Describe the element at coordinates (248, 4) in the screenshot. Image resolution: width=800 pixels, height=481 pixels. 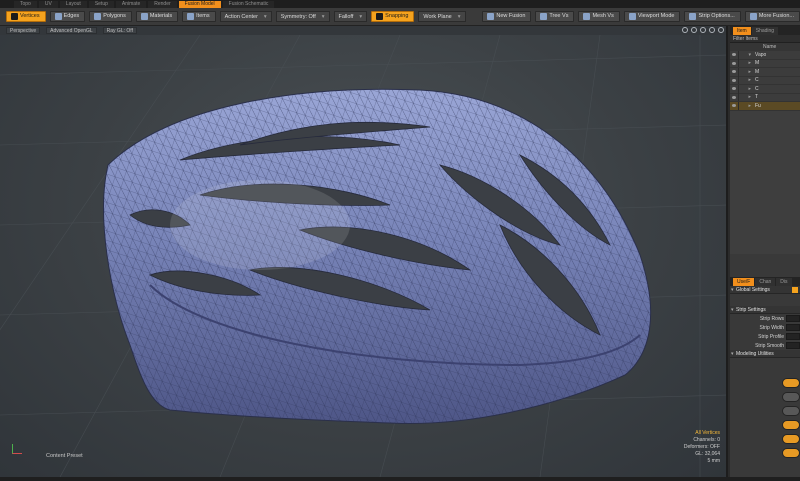
I see `tab-fusion-schematic: Fusion Schematic` at that location.